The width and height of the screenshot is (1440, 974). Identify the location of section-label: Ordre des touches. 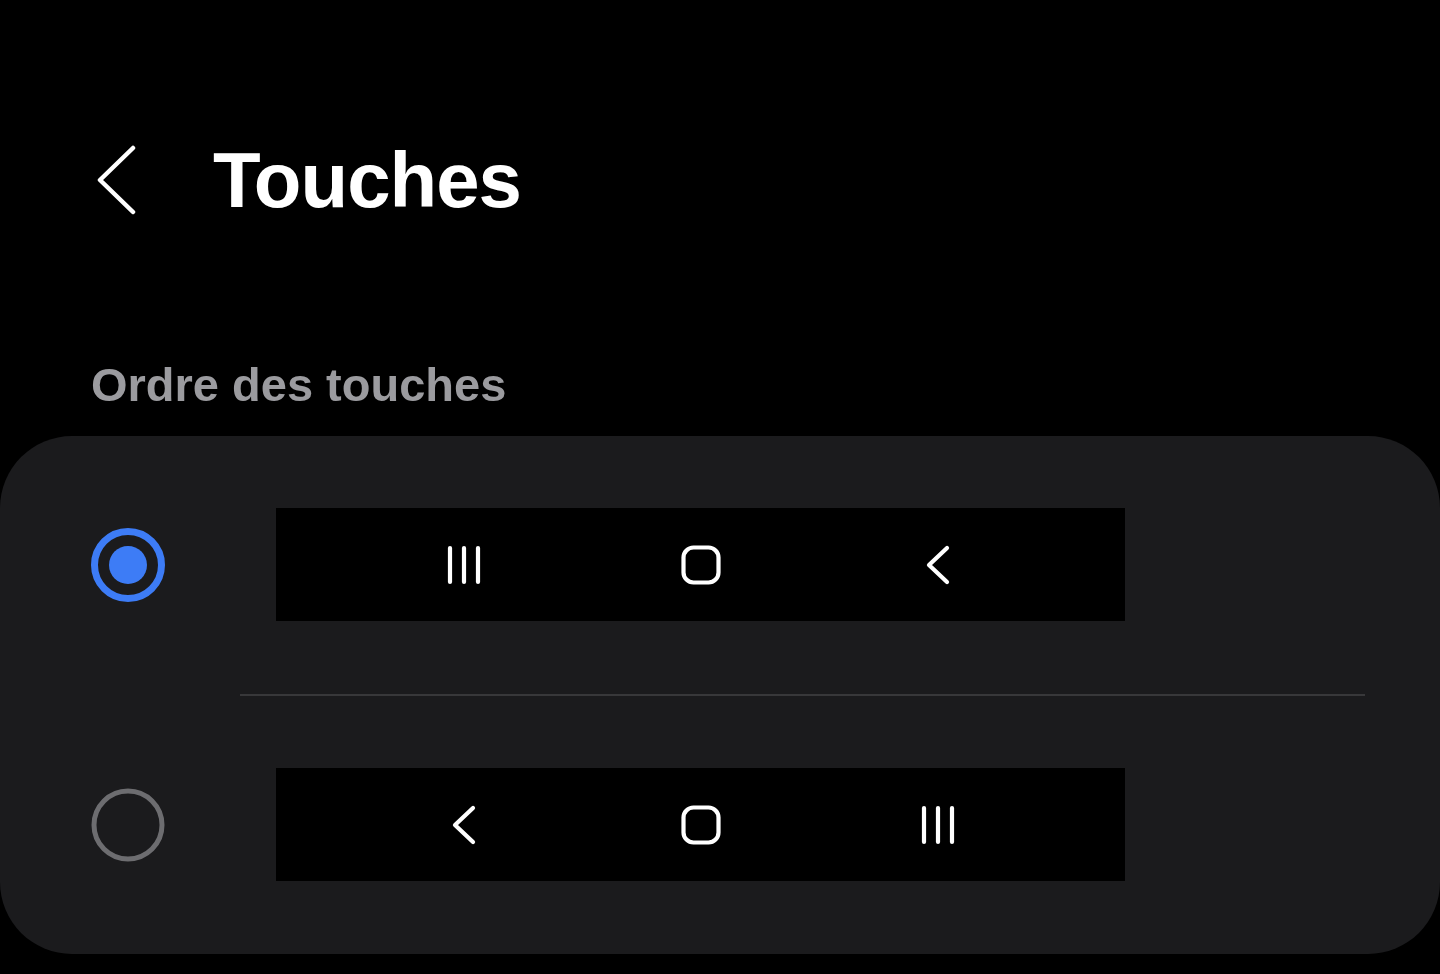
(299, 385).